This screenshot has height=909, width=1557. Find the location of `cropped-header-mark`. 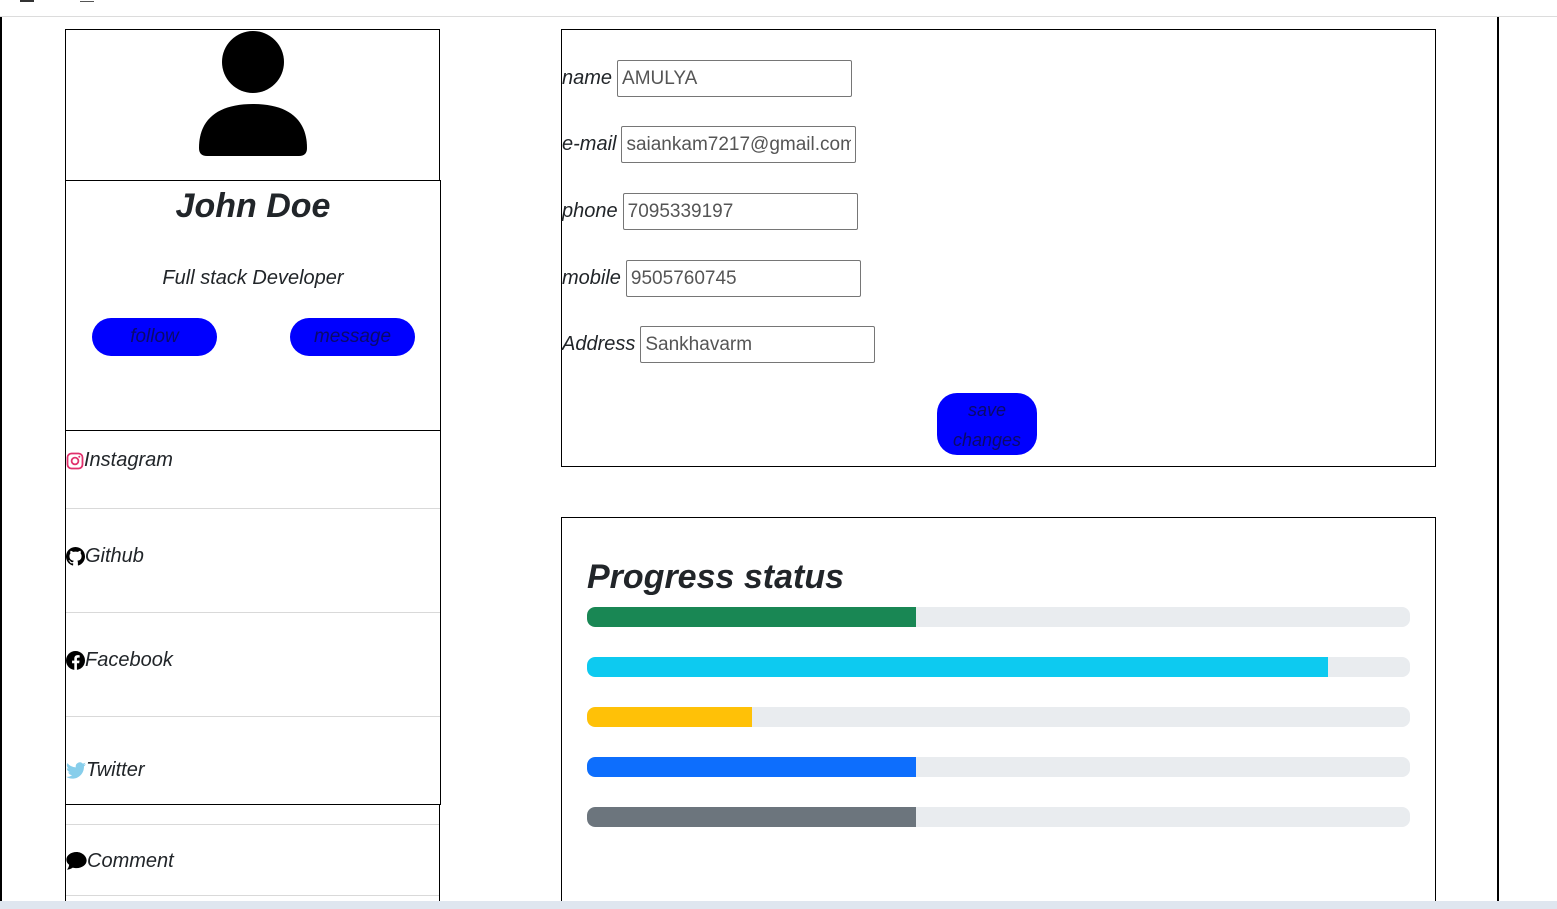

cropped-header-mark is located at coordinates (87, 1).